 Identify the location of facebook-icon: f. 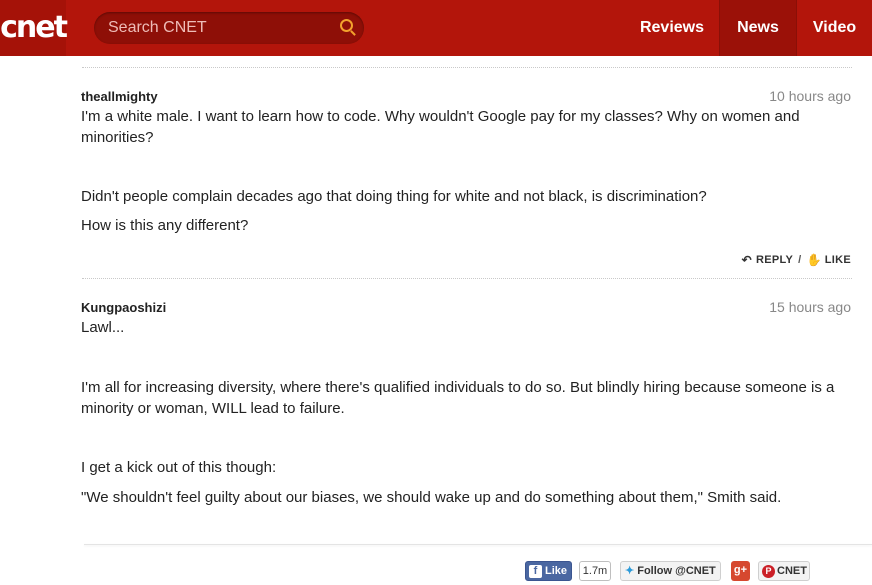
(535, 571).